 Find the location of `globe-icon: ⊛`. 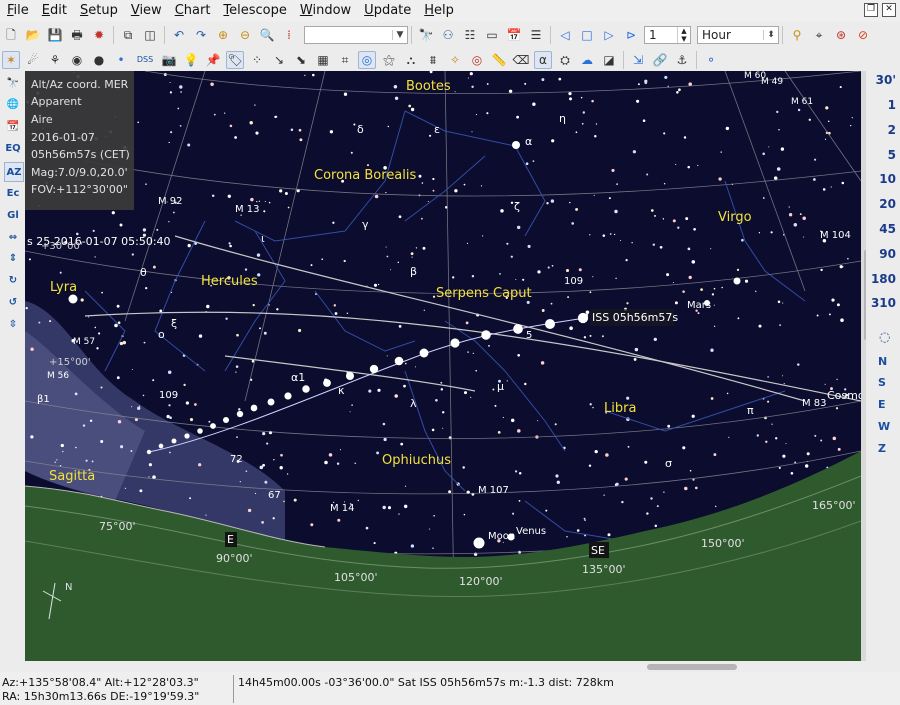

globe-icon: ⊛ is located at coordinates (841, 35).